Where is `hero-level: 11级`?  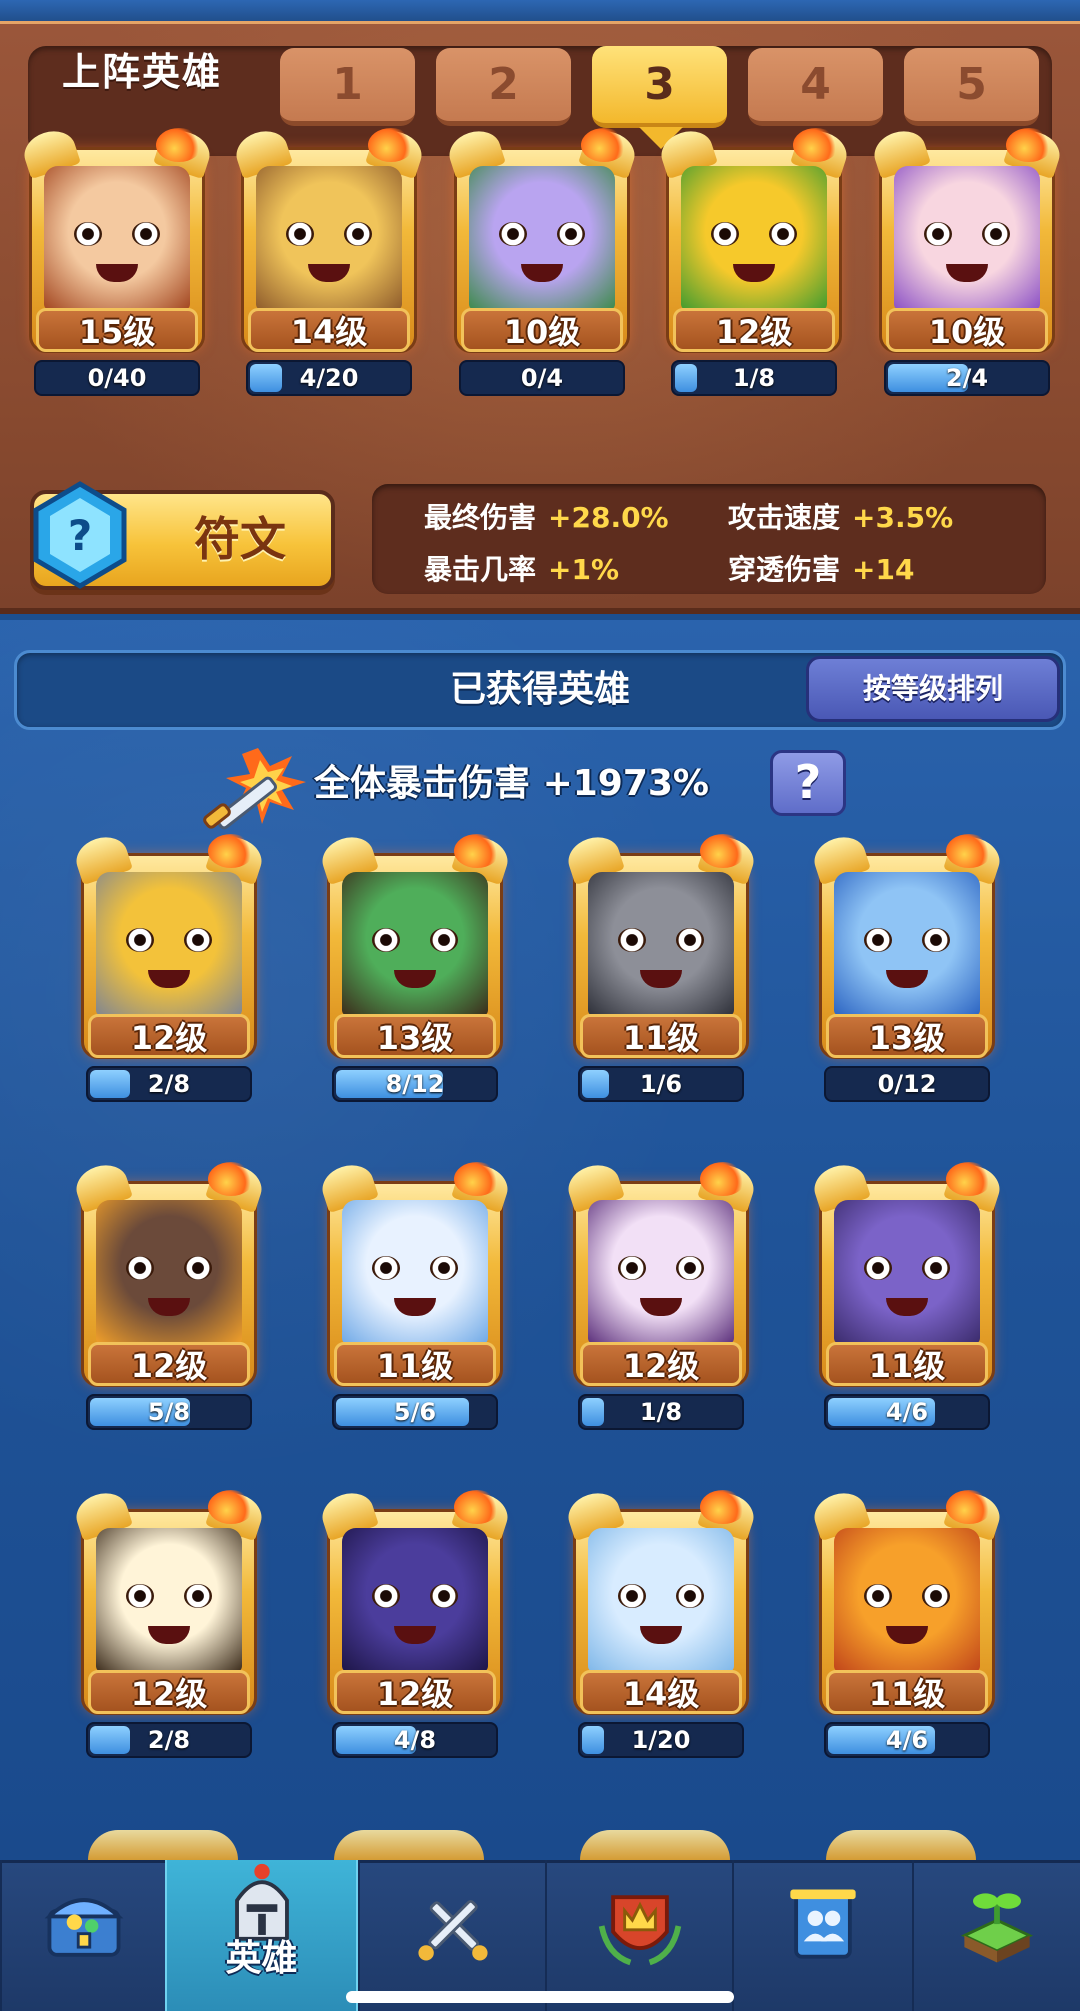 hero-level: 11级 is located at coordinates (415, 1364).